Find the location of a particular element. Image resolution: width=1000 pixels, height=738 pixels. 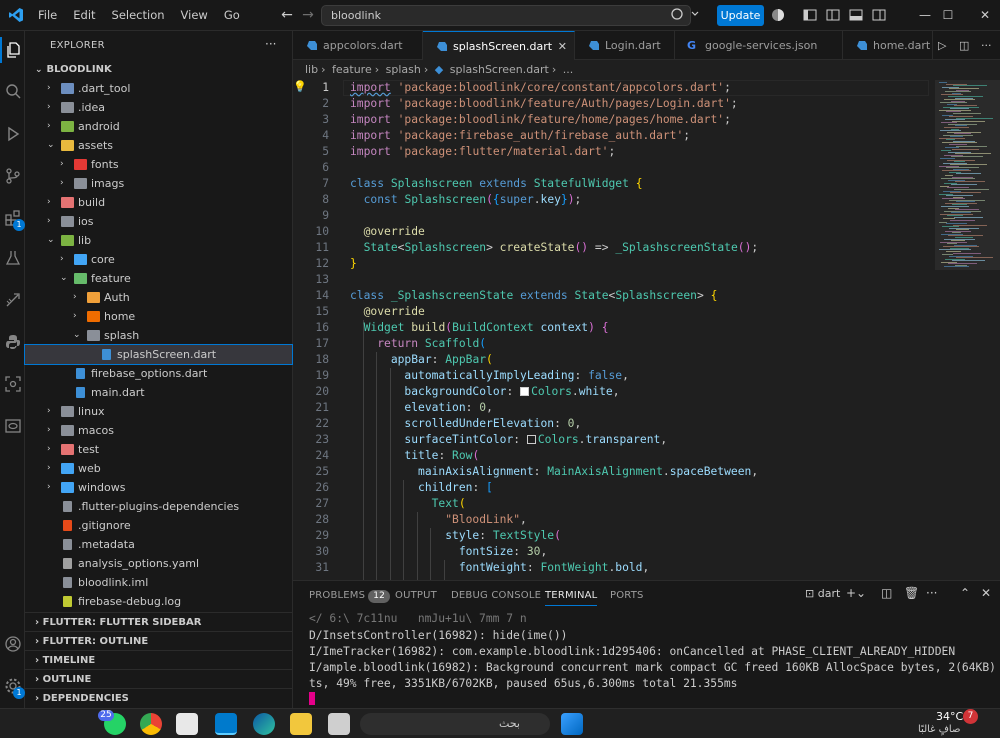

panel-tab-debug-console: DEBUG CONSOLE is located at coordinates (496, 595).